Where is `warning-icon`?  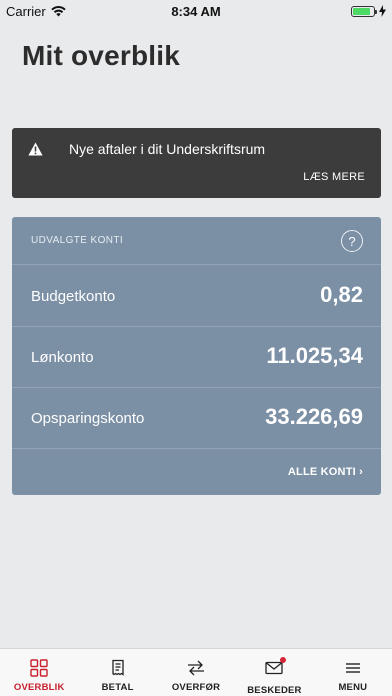
warning-icon is located at coordinates (35, 149).